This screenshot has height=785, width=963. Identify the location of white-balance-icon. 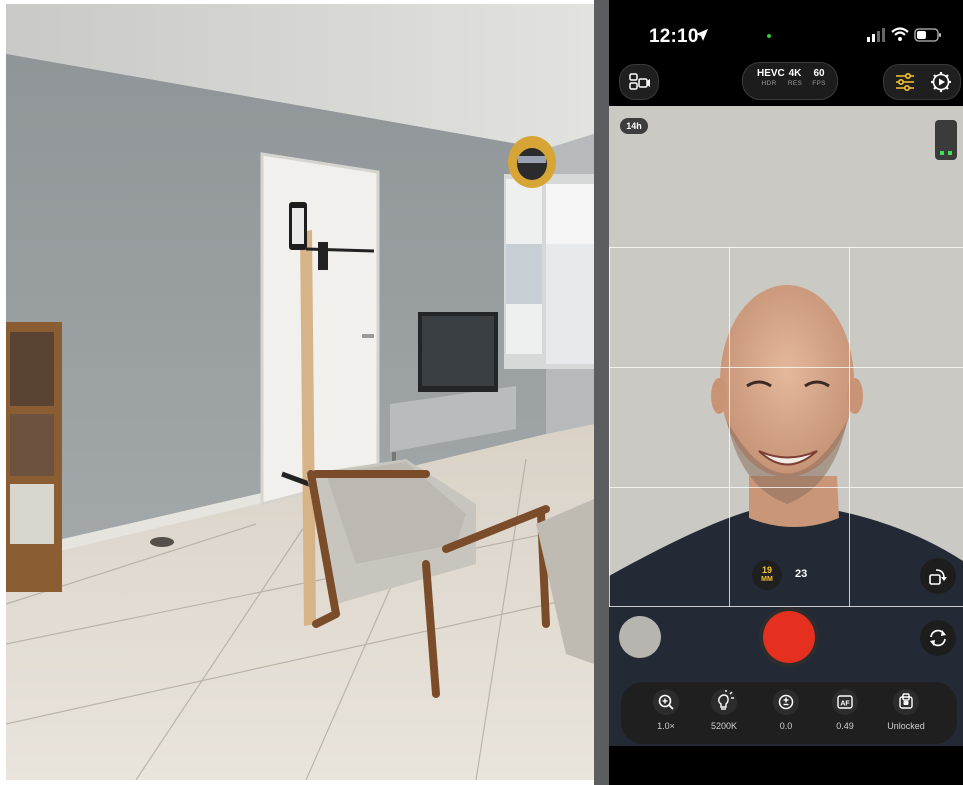
(724, 702).